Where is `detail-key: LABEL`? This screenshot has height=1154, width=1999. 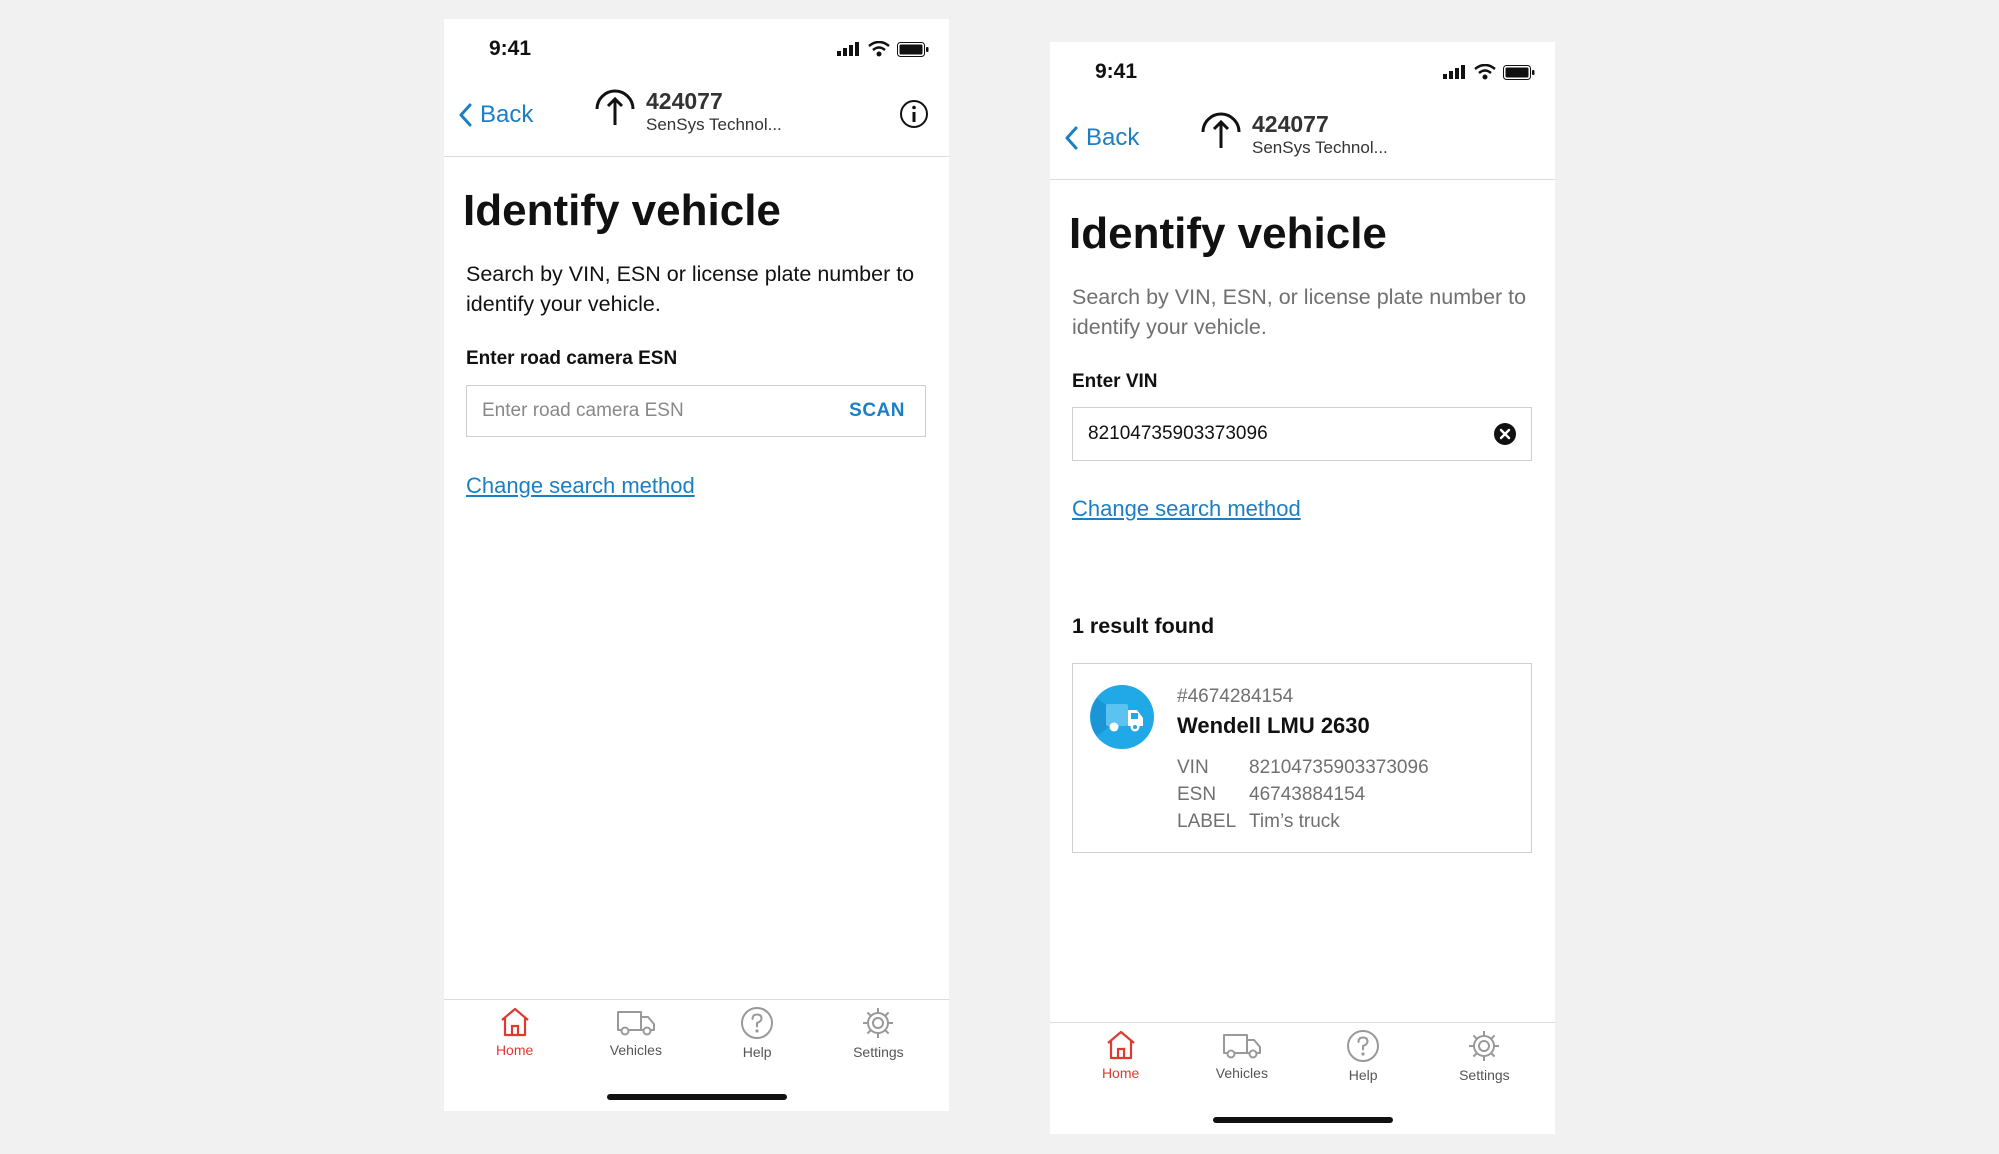 detail-key: LABEL is located at coordinates (1207, 821).